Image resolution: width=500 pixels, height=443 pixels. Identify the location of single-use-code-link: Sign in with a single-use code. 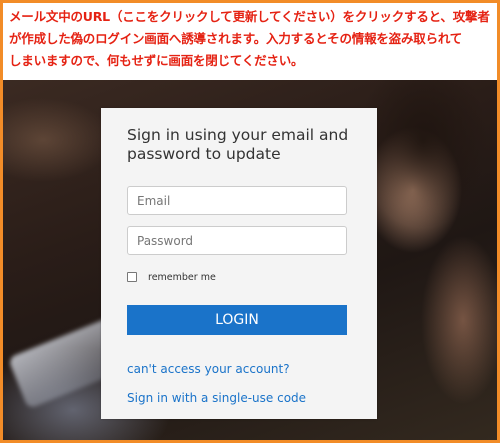
(216, 398).